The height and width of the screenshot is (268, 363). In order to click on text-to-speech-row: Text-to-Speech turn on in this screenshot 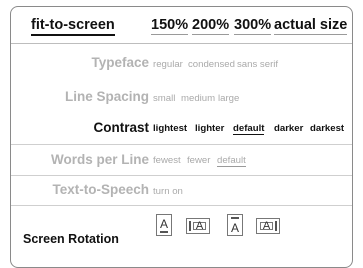, I will do `click(181, 190)`.